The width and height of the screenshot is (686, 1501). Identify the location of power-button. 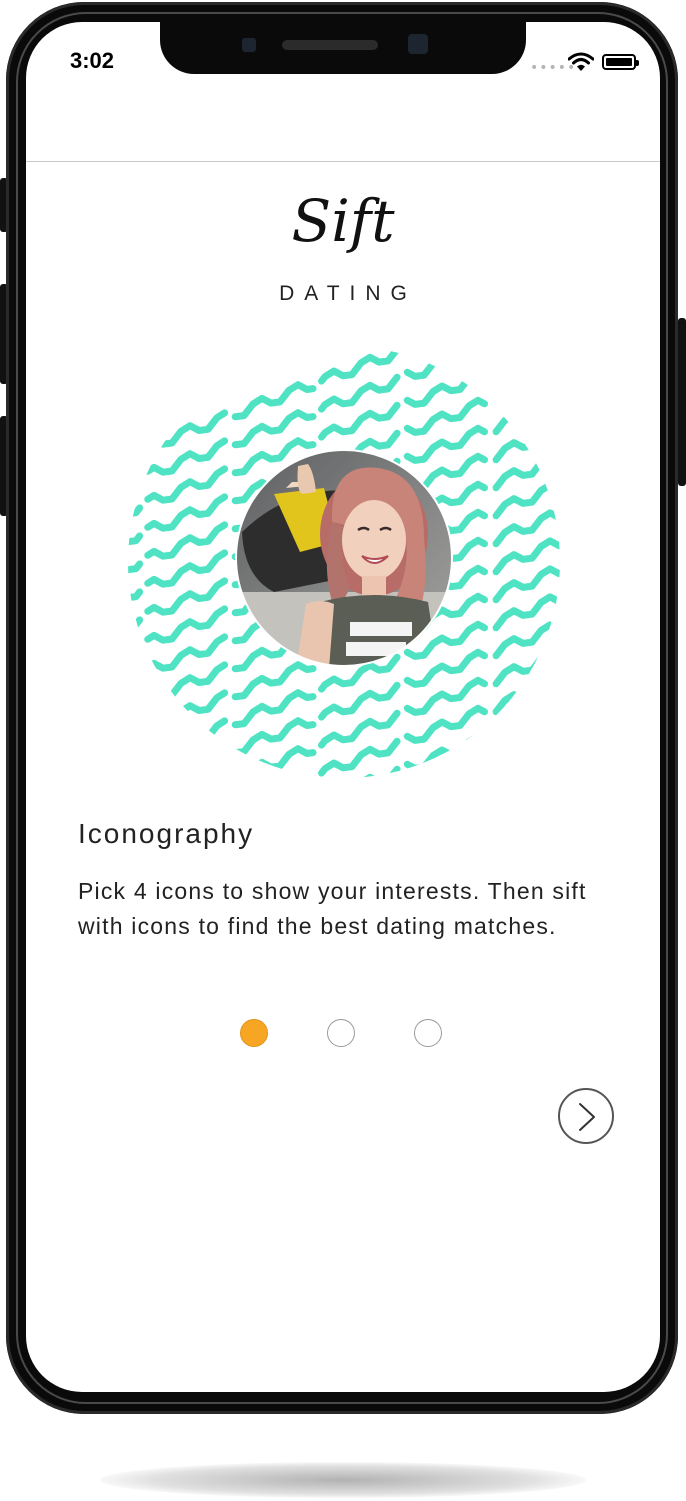
(682, 402).